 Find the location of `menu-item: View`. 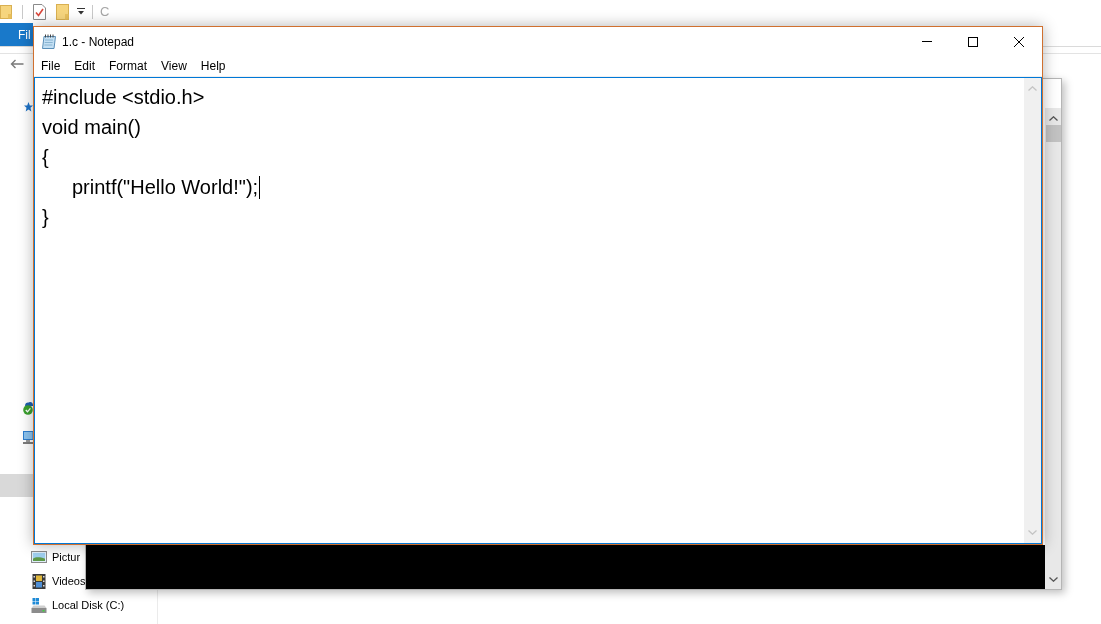

menu-item: View is located at coordinates (174, 66).